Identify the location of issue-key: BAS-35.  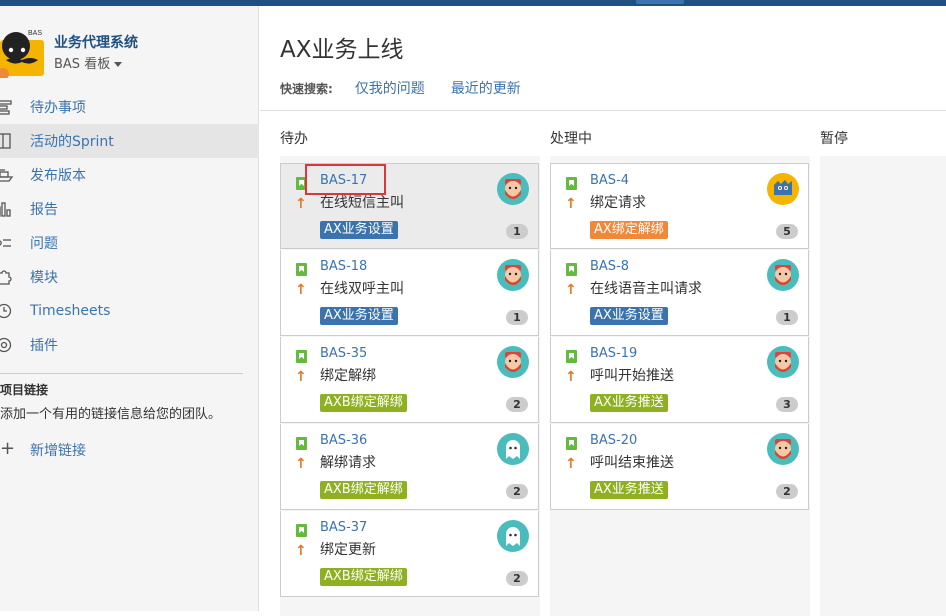
(343, 353).